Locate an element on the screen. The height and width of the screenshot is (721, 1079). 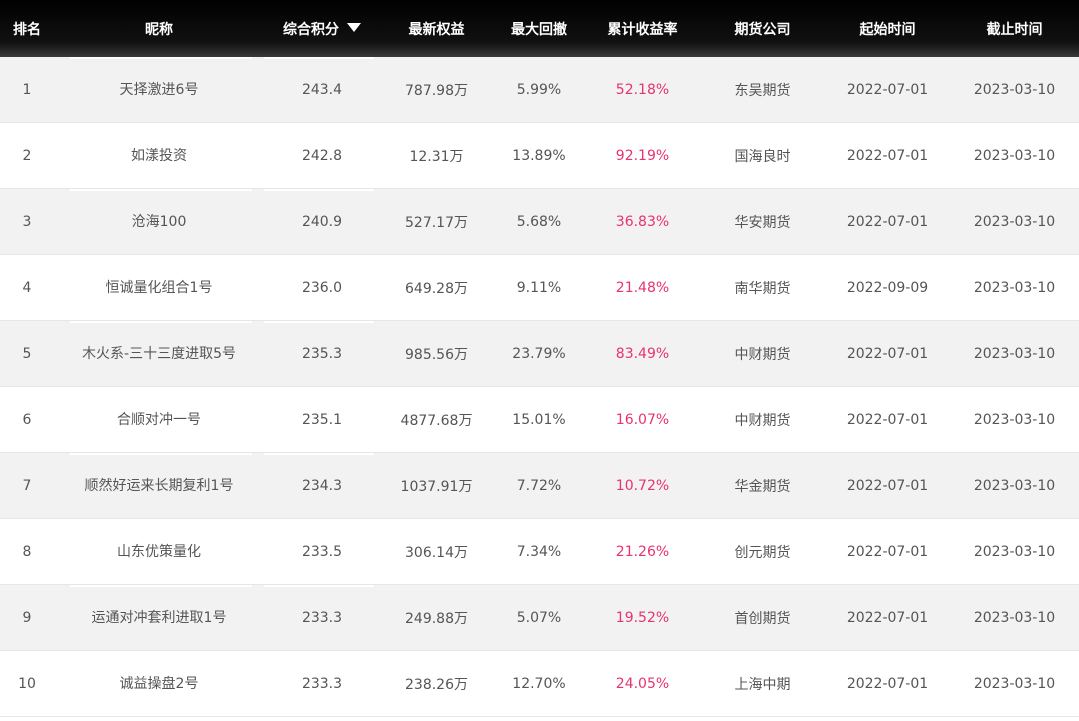
name-cell: 诚益操盘2号 is located at coordinates (159, 684).